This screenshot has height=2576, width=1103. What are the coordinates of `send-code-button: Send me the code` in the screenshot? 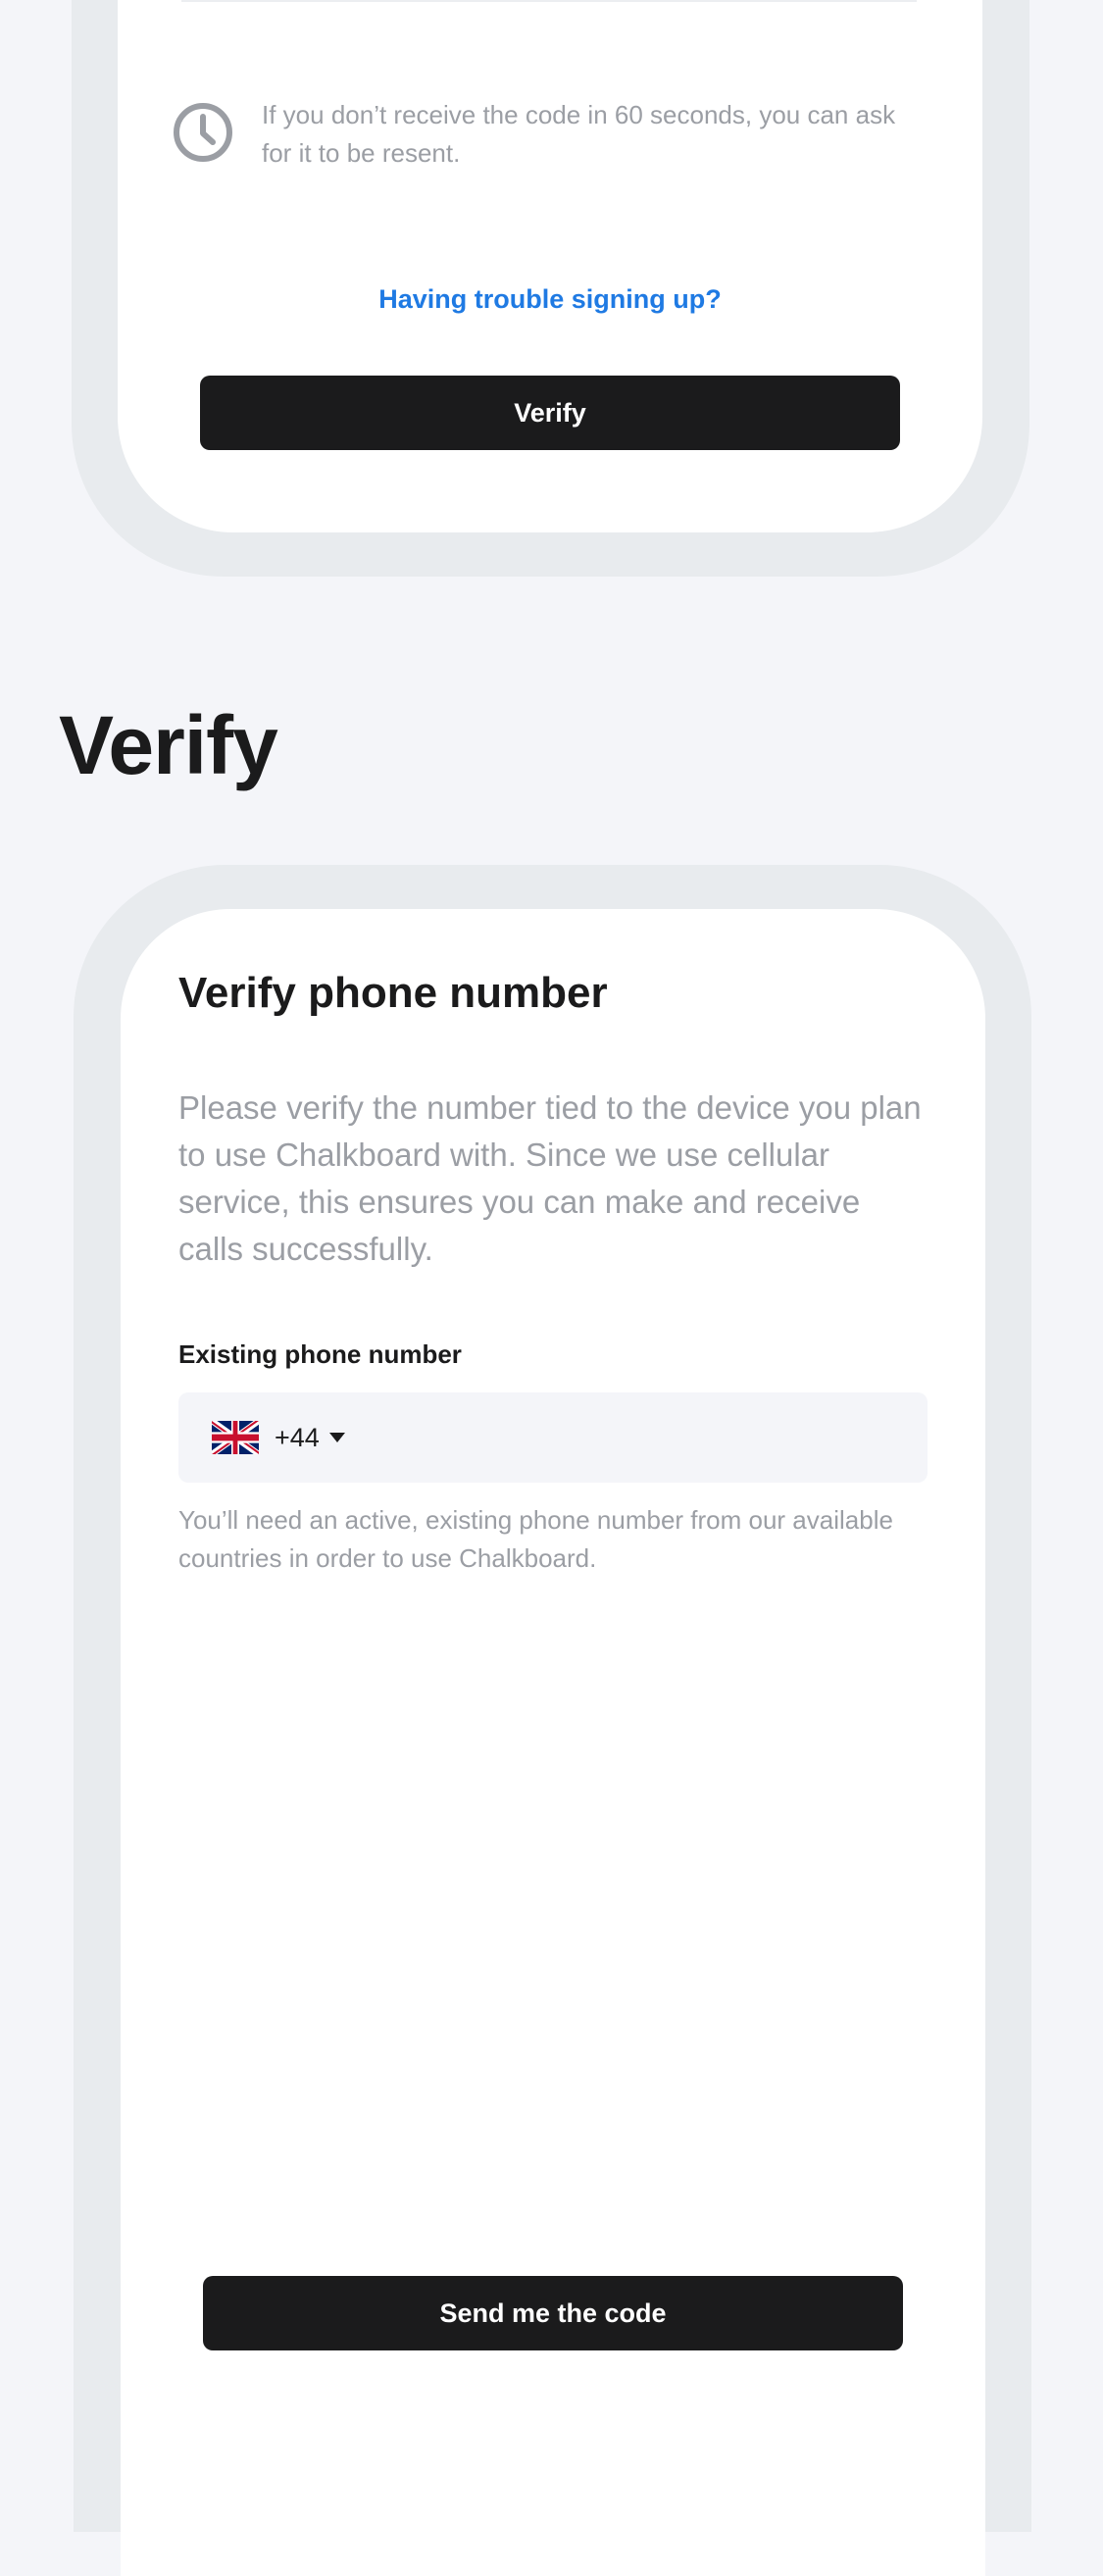 It's located at (553, 2313).